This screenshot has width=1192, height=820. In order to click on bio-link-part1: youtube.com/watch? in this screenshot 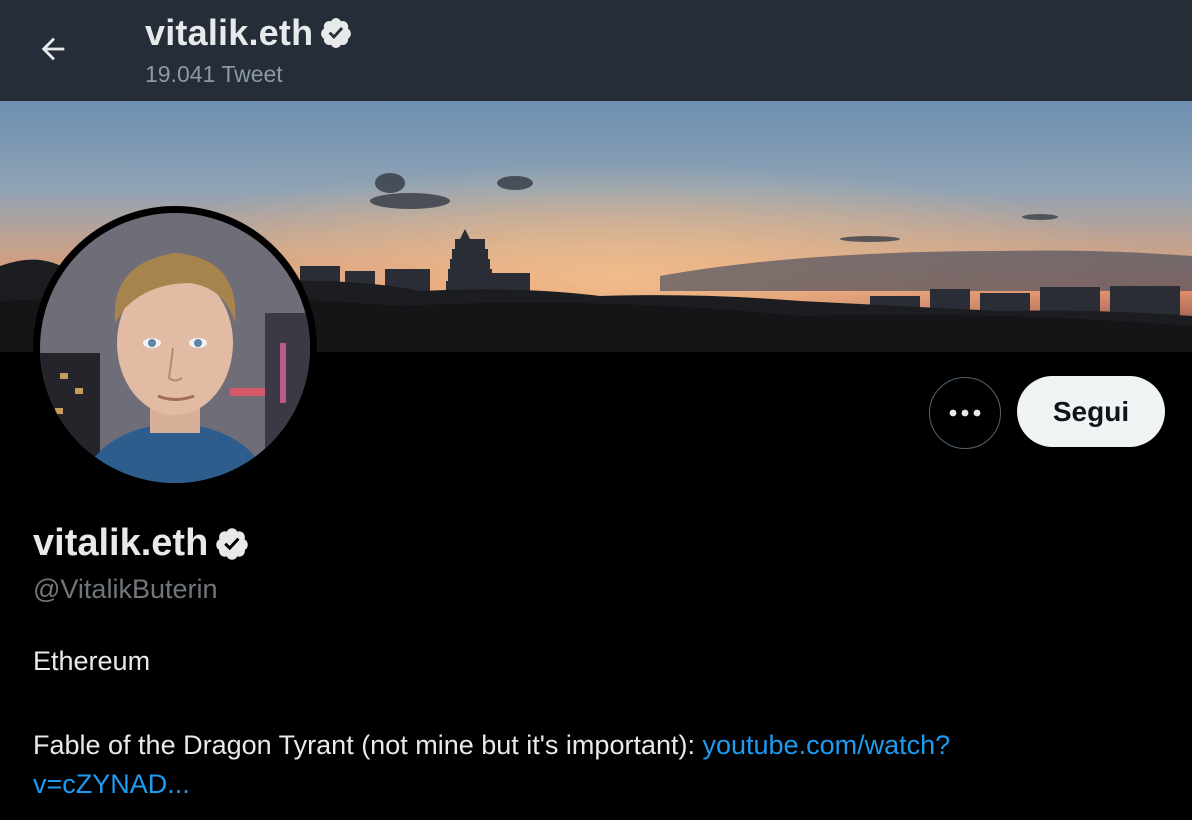, I will do `click(826, 745)`.